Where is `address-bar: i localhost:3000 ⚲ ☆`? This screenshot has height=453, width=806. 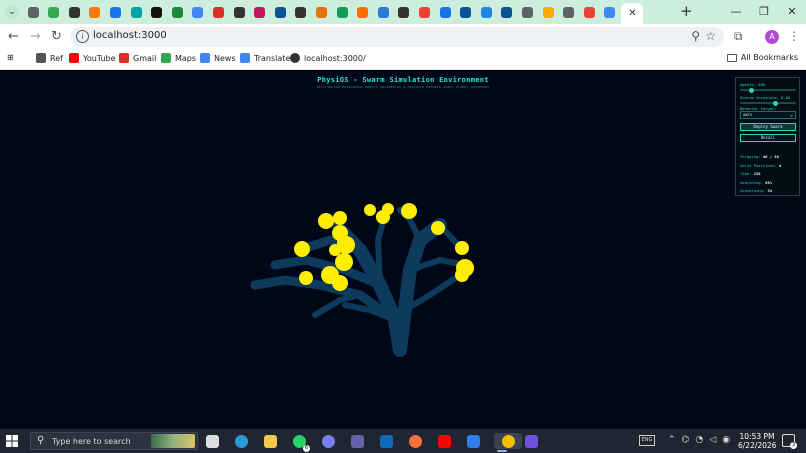 address-bar: i localhost:3000 ⚲ ☆ is located at coordinates (397, 37).